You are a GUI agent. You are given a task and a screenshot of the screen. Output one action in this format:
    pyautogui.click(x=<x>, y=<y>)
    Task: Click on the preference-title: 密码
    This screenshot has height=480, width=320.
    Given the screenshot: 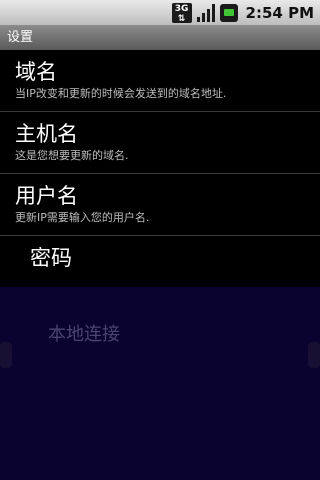 What is the action you would take?
    pyautogui.click(x=51, y=258)
    